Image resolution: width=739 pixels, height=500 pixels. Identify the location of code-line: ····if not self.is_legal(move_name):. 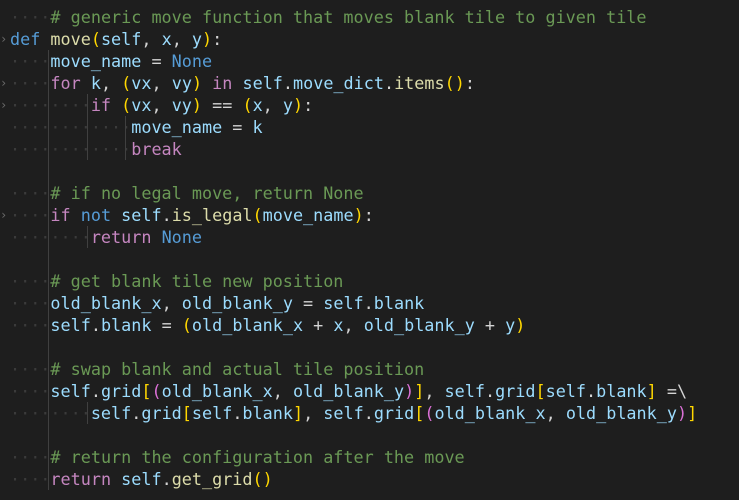
(192, 215).